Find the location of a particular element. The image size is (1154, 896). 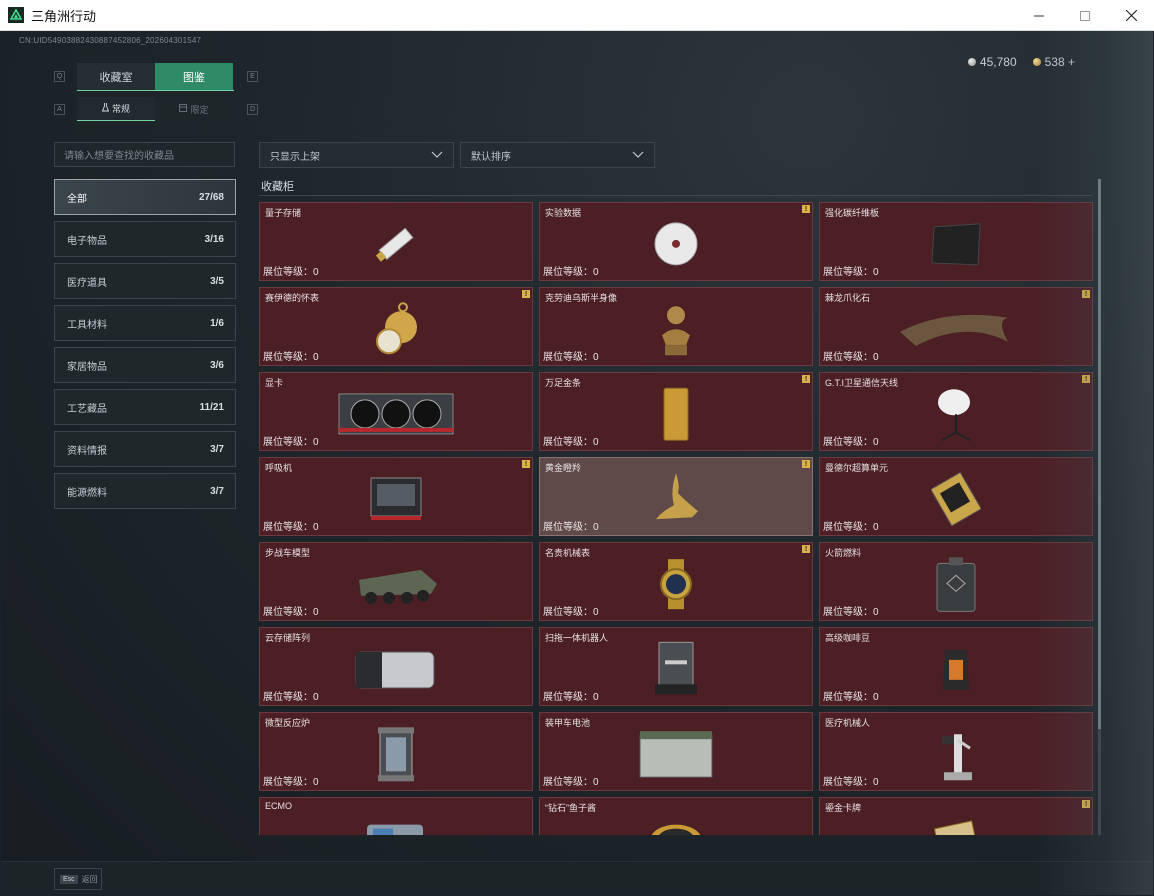

window-controls is located at coordinates (1085, 15).